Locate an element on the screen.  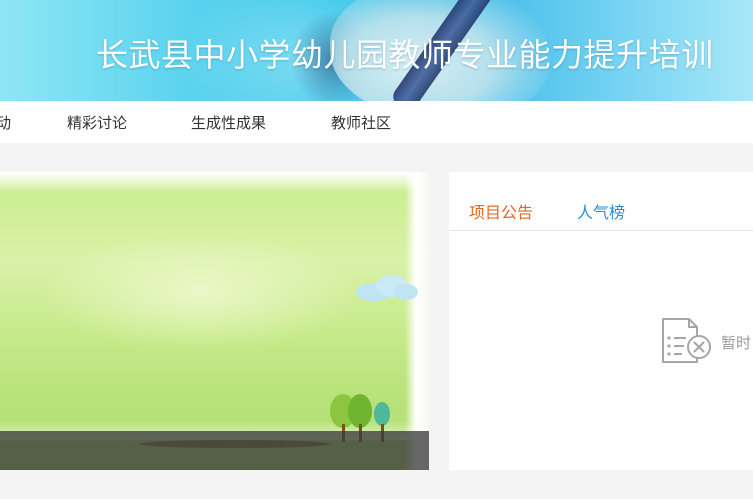
page-bottom-strip is located at coordinates (376, 493).